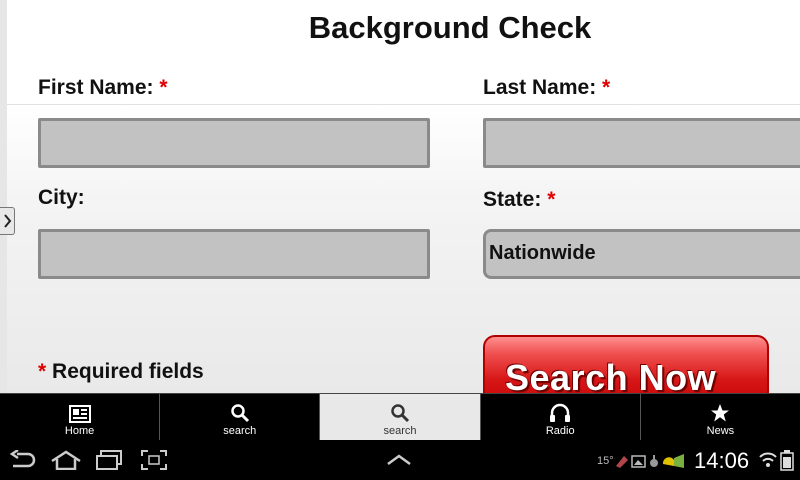  What do you see at coordinates (768, 459) in the screenshot?
I see `wifi-icon` at bounding box center [768, 459].